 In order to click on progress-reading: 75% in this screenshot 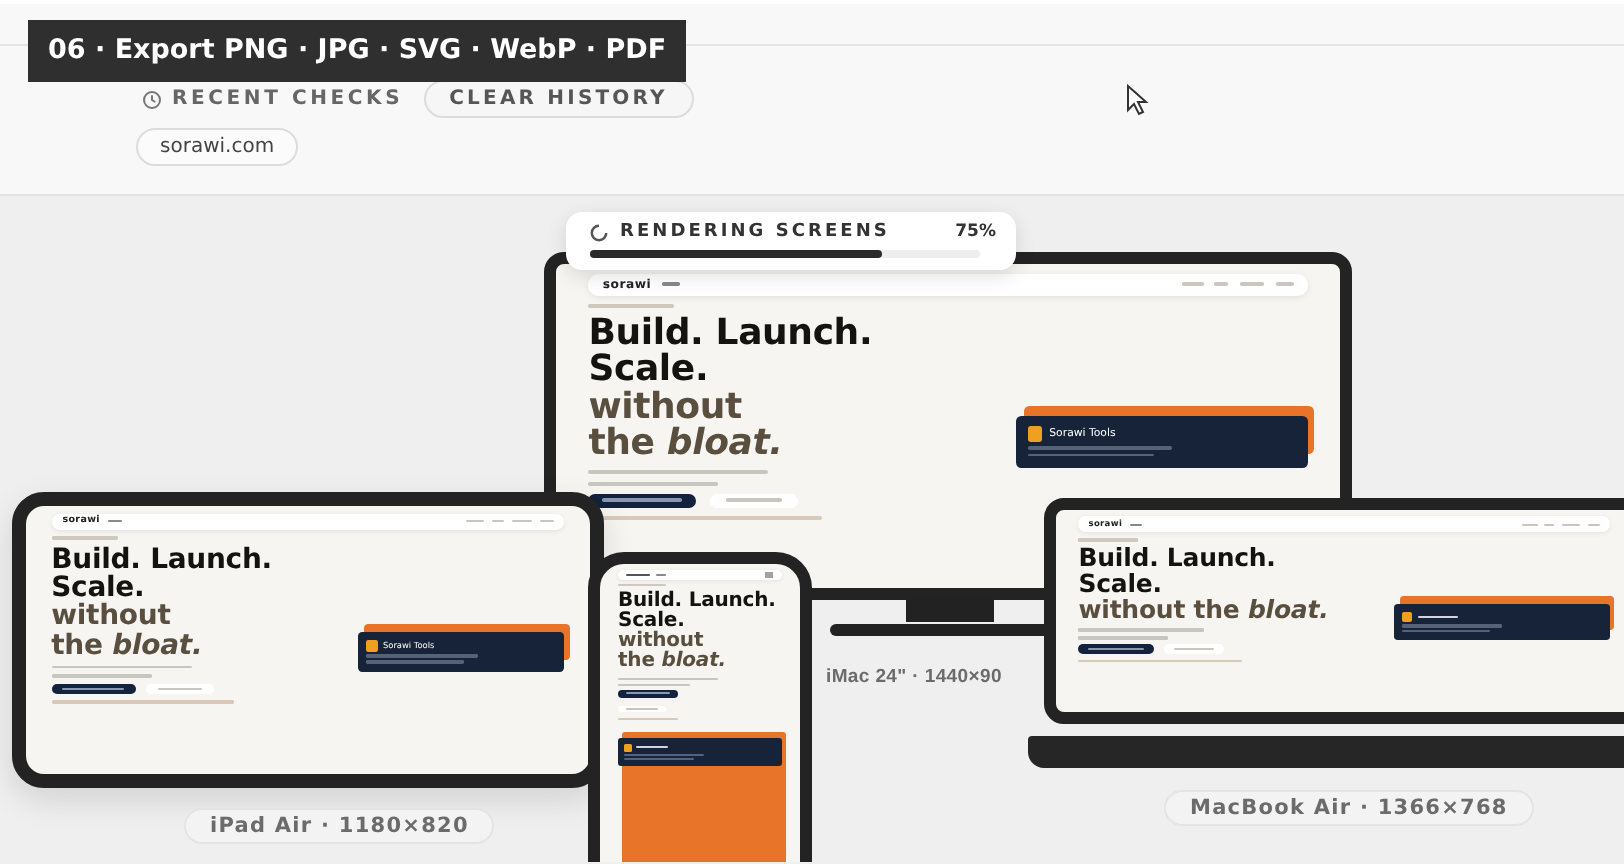, I will do `click(975, 232)`.